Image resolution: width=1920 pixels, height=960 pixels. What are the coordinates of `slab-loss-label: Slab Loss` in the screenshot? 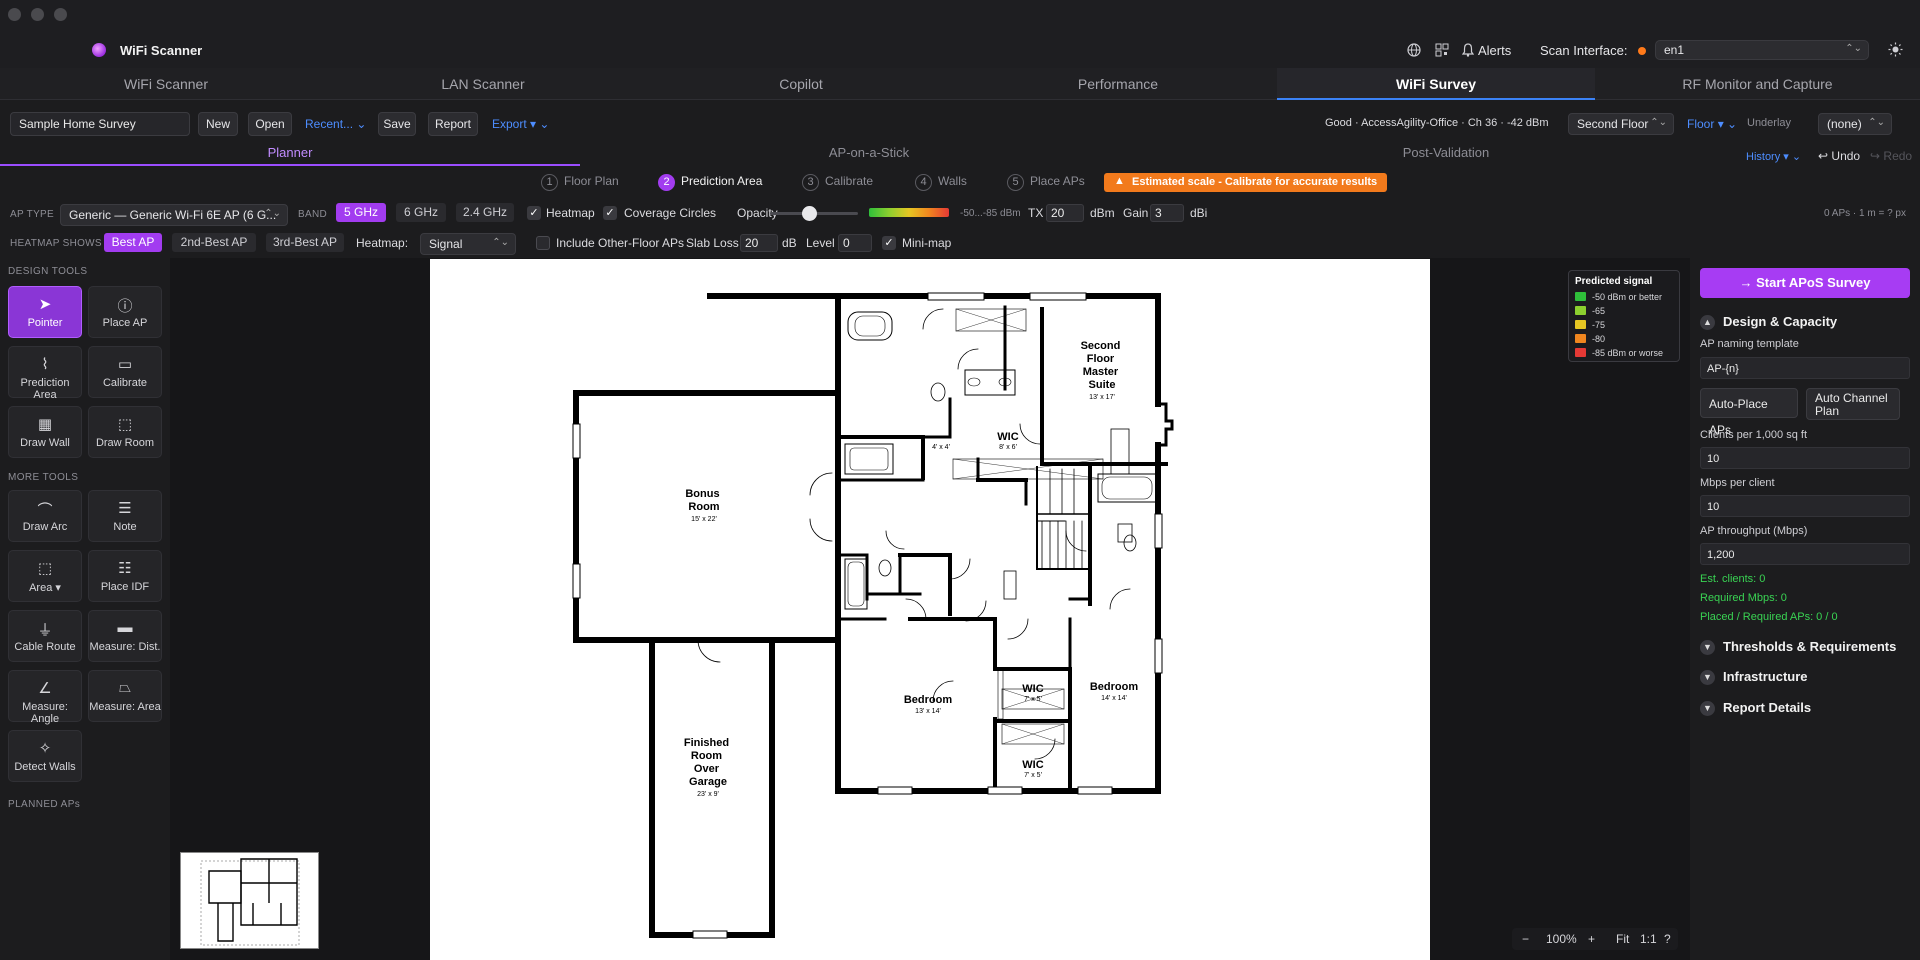 It's located at (712, 243).